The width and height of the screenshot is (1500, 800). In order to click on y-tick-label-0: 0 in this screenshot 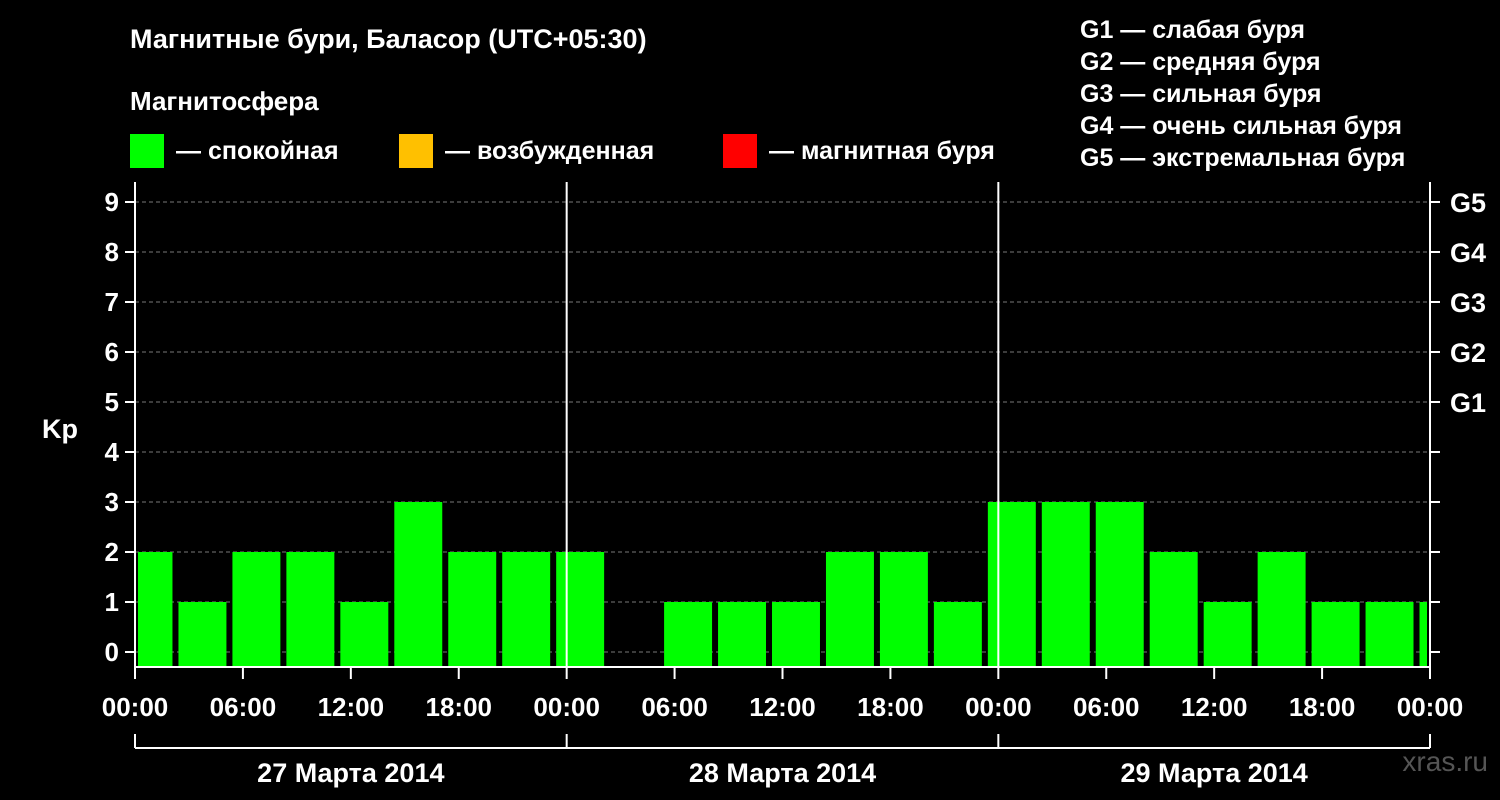, I will do `click(112, 652)`.